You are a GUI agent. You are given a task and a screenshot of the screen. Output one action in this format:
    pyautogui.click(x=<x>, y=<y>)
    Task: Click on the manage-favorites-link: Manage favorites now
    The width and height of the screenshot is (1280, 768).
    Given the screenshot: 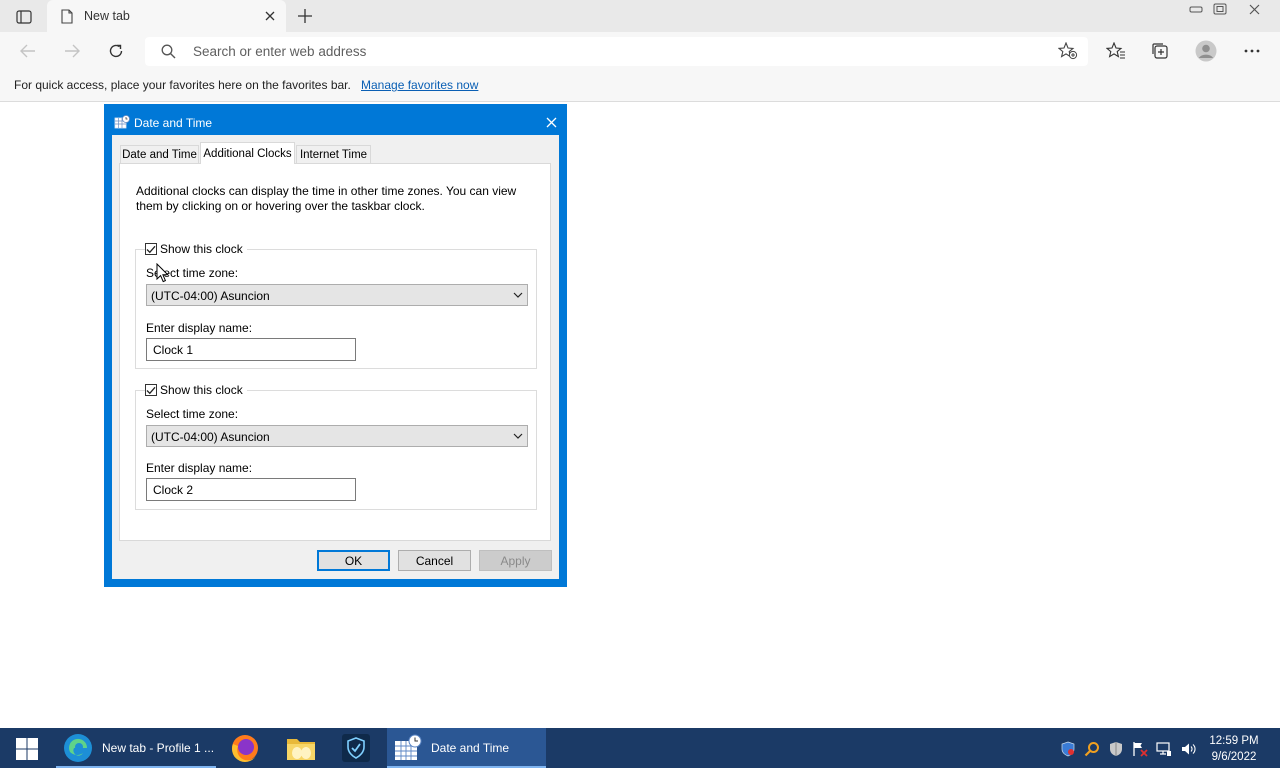 What is the action you would take?
    pyautogui.click(x=419, y=85)
    